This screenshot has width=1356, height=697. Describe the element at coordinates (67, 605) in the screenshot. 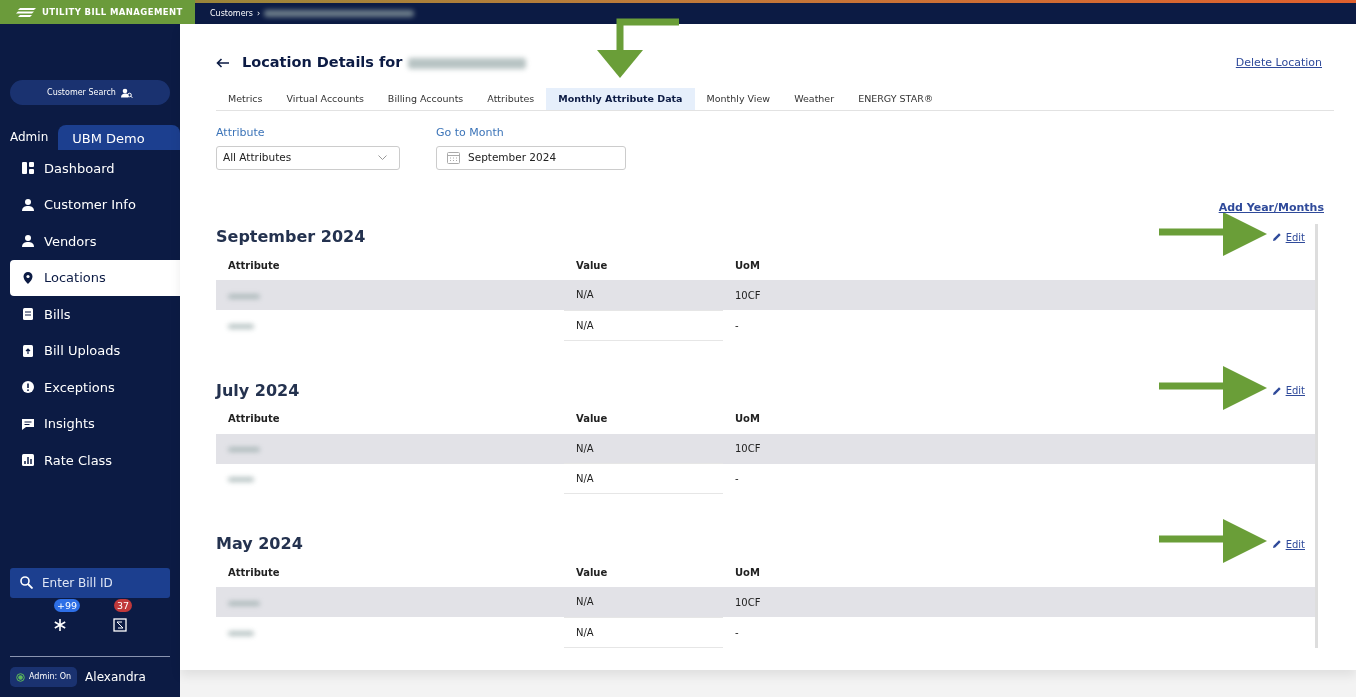

I see `count-badge: +99` at that location.